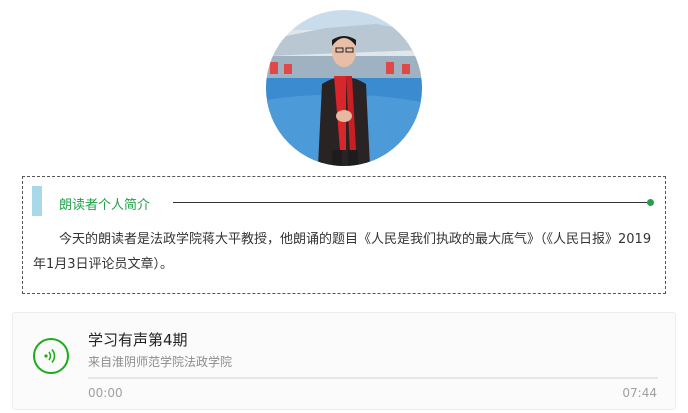 Image resolution: width=688 pixels, height=413 pixels. Describe the element at coordinates (105, 393) in the screenshot. I see `audio-current-time: 00:00` at that location.